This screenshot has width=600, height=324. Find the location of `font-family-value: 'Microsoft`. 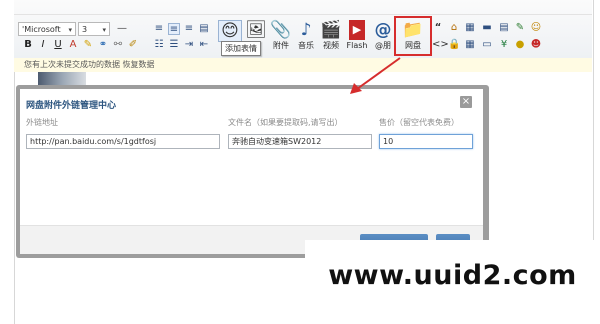

font-family-value: 'Microsoft is located at coordinates (41, 29).